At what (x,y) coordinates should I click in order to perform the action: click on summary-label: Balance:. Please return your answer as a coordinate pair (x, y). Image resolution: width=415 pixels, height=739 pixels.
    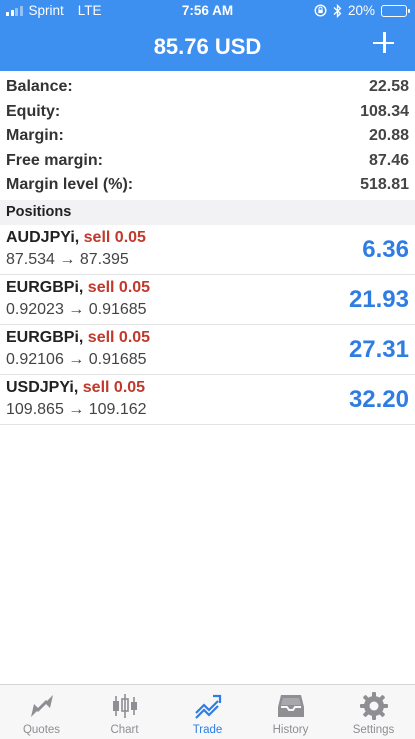
    Looking at the image, I should click on (39, 87).